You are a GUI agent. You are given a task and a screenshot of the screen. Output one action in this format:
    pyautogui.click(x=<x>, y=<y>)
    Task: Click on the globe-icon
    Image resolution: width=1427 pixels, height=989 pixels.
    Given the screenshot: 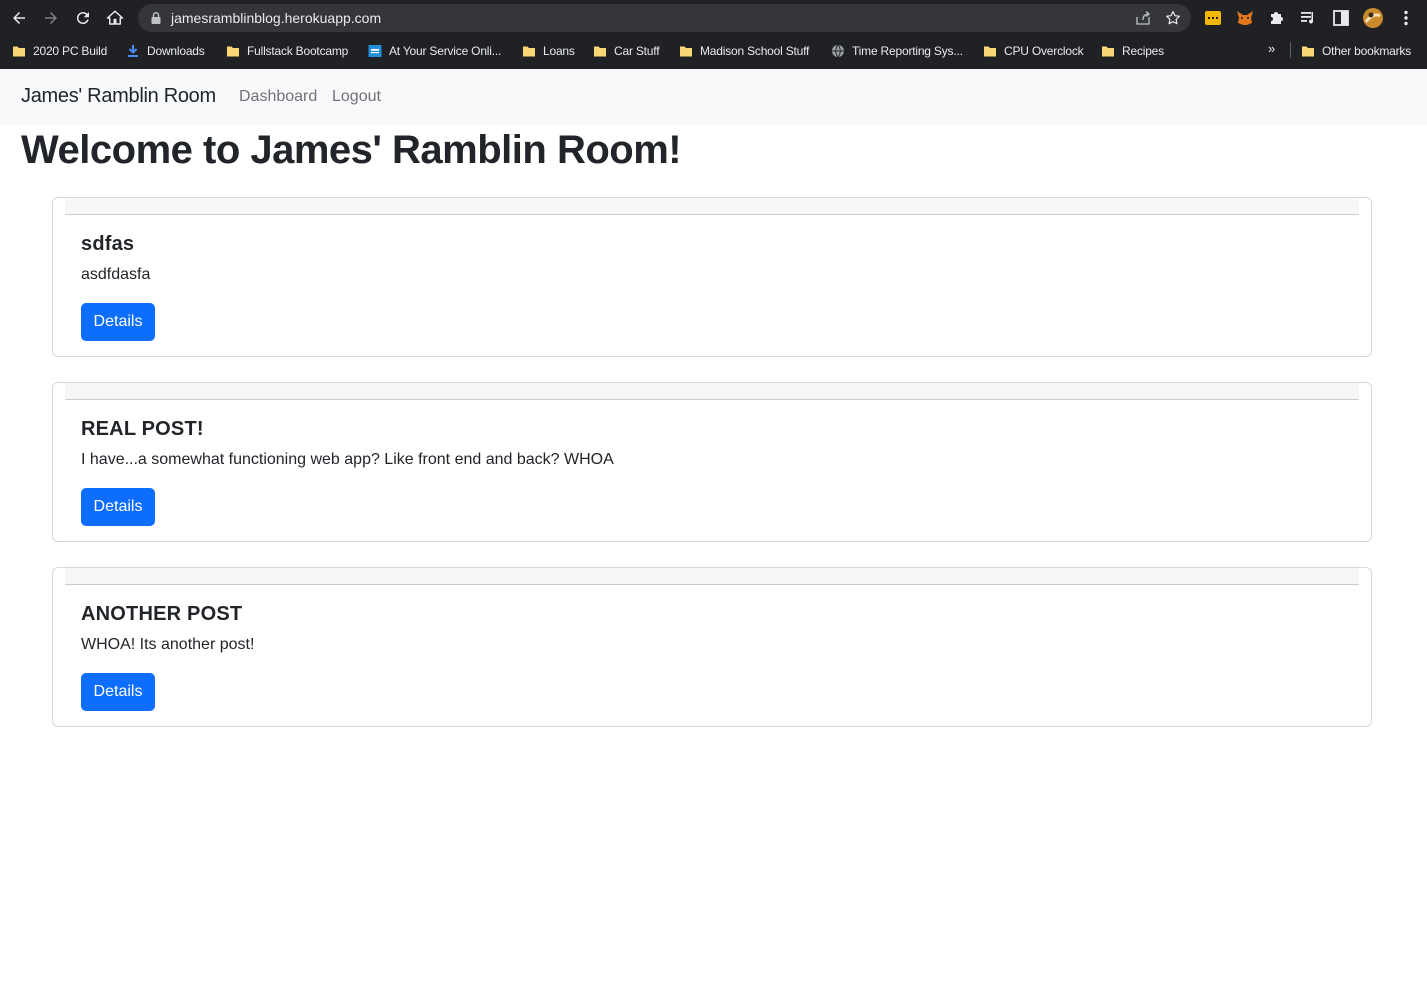 What is the action you would take?
    pyautogui.click(x=838, y=51)
    